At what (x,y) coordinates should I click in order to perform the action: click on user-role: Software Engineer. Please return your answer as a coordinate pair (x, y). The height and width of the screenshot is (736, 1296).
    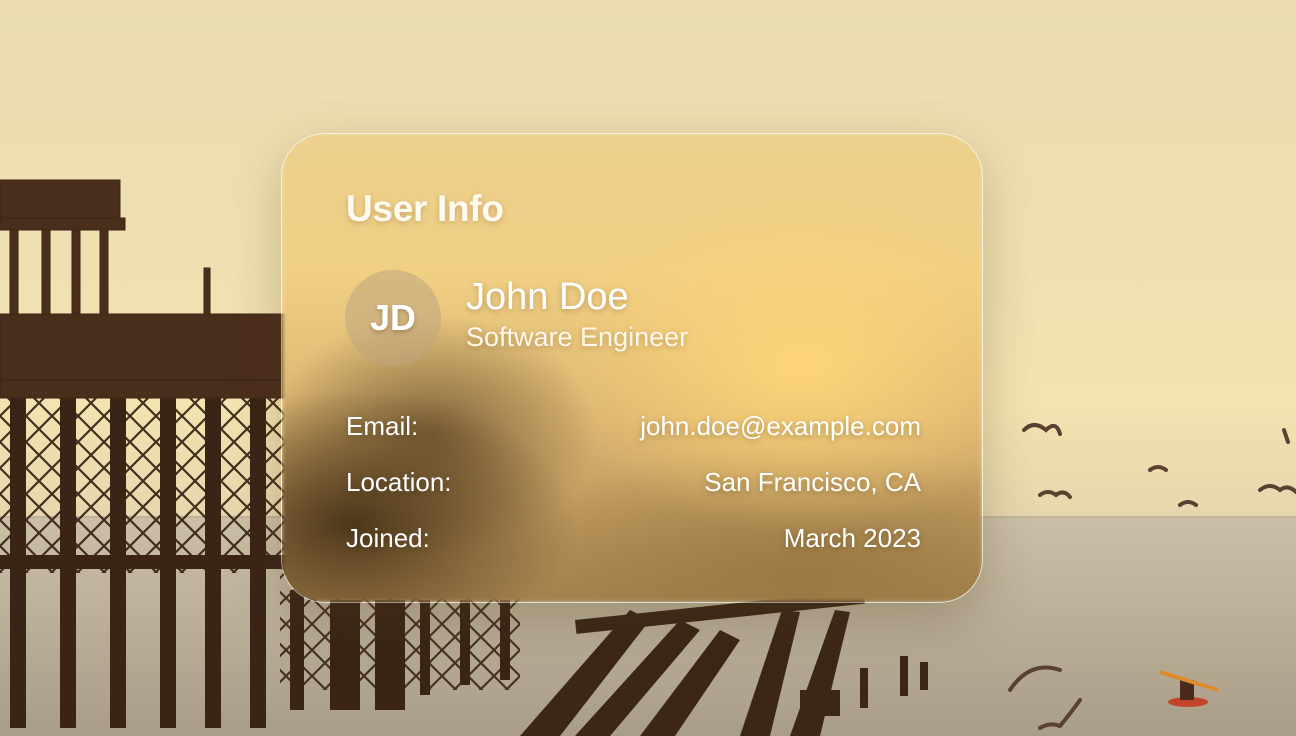
    Looking at the image, I should click on (577, 337).